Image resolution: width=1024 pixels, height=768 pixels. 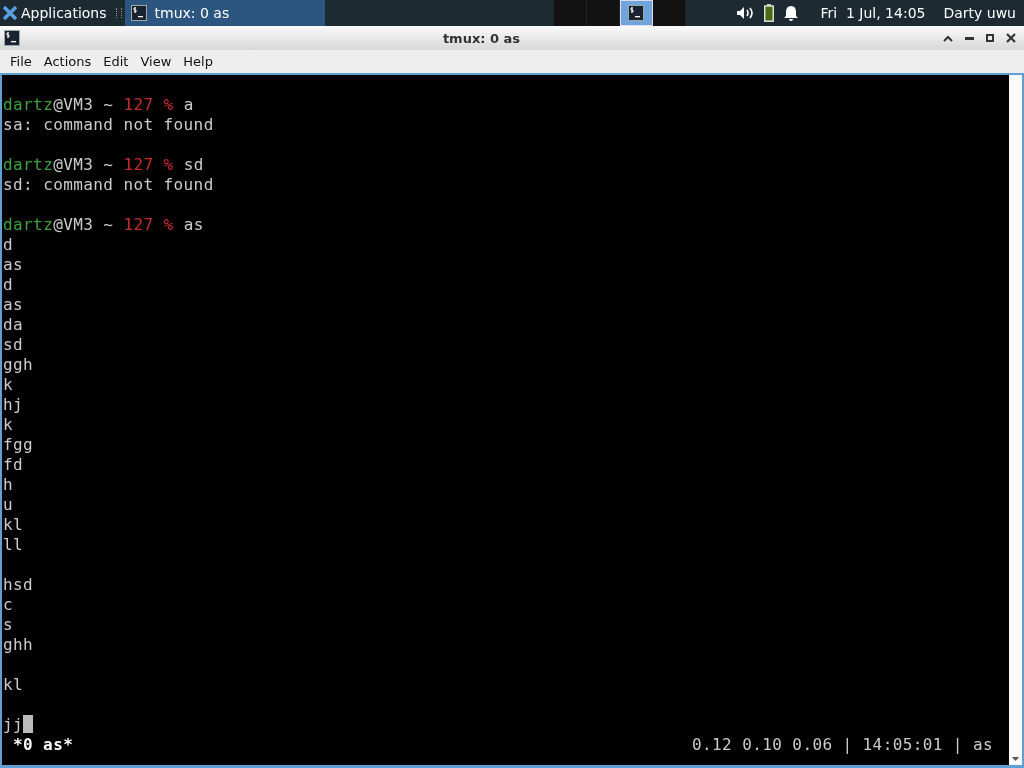 I want to click on output-line: sd: command not found, so click(x=108, y=184).